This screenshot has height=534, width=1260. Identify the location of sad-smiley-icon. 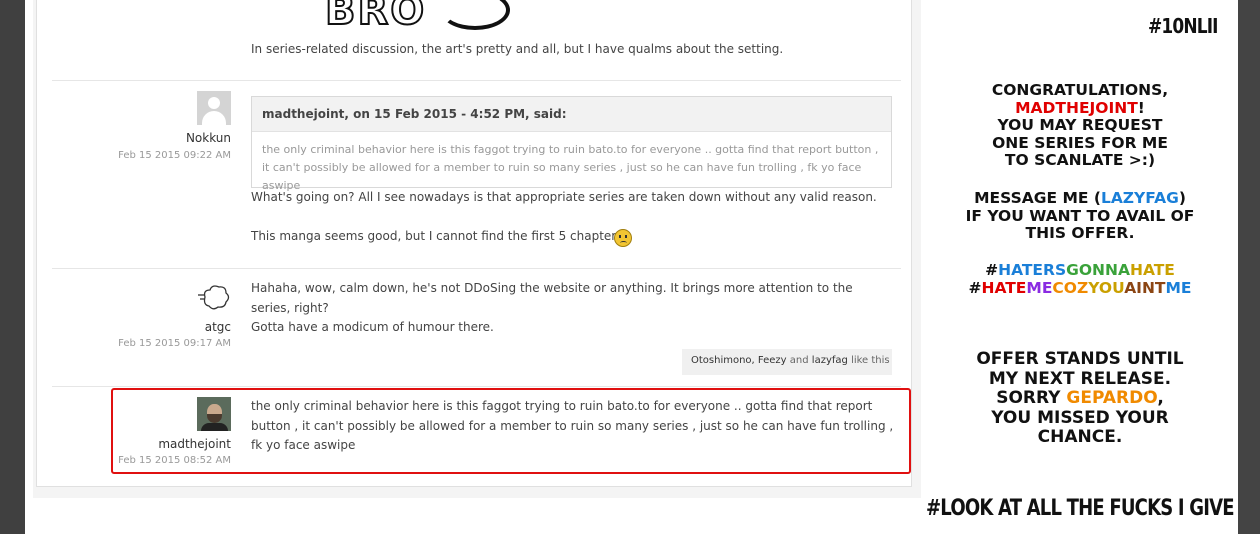
(623, 238).